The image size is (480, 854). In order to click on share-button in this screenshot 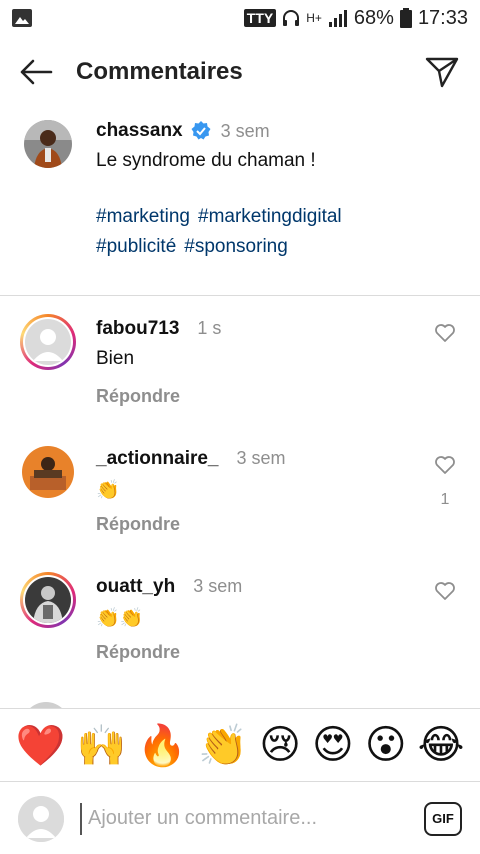, I will do `click(442, 72)`.